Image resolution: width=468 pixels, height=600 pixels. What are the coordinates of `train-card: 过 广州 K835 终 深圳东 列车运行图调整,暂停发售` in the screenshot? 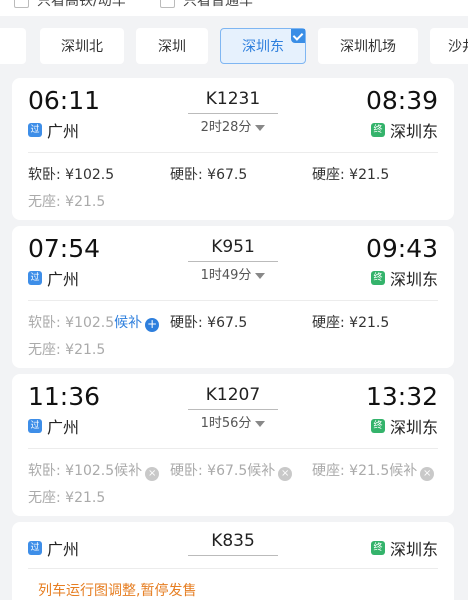 It's located at (233, 561).